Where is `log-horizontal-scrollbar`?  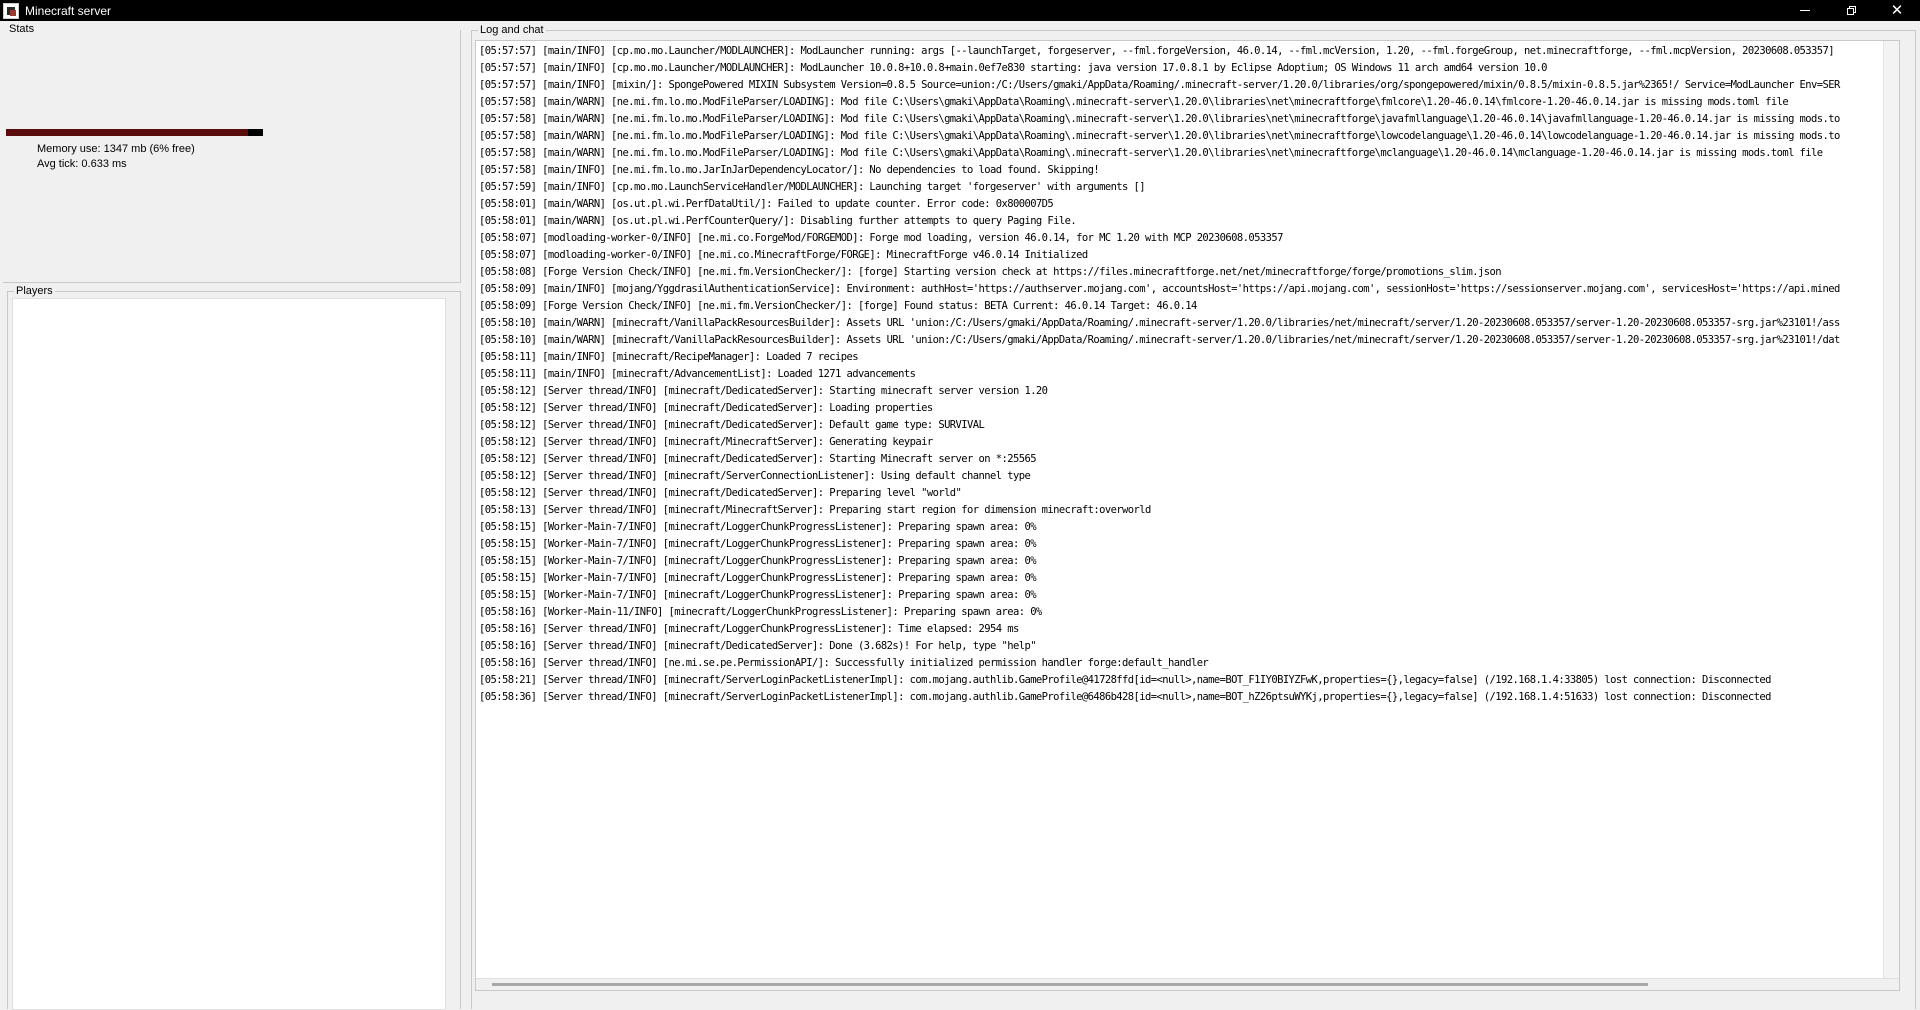
log-horizontal-scrollbar is located at coordinates (1187, 984).